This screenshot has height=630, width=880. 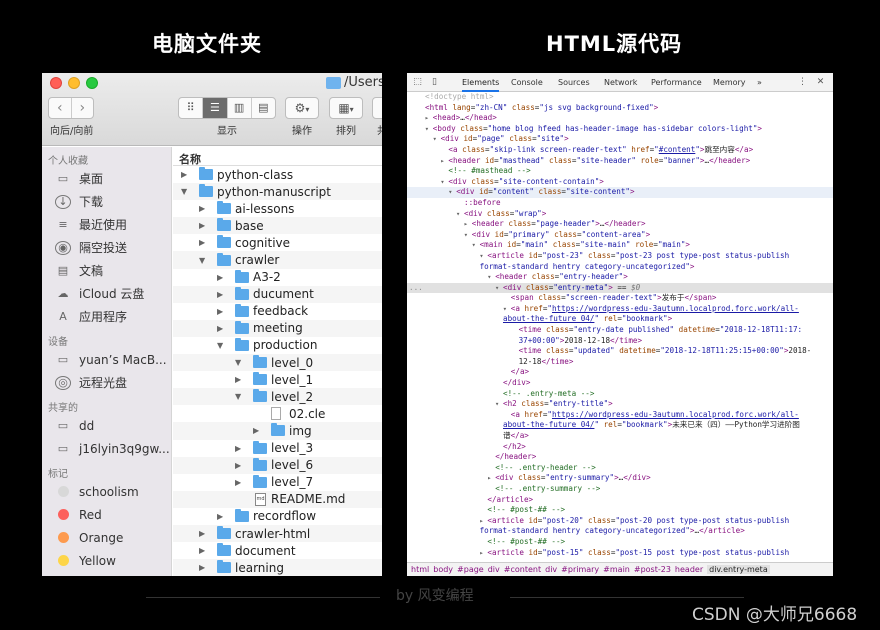 What do you see at coordinates (277, 533) in the screenshot?
I see `file-row: ▶ crawler-html` at bounding box center [277, 533].